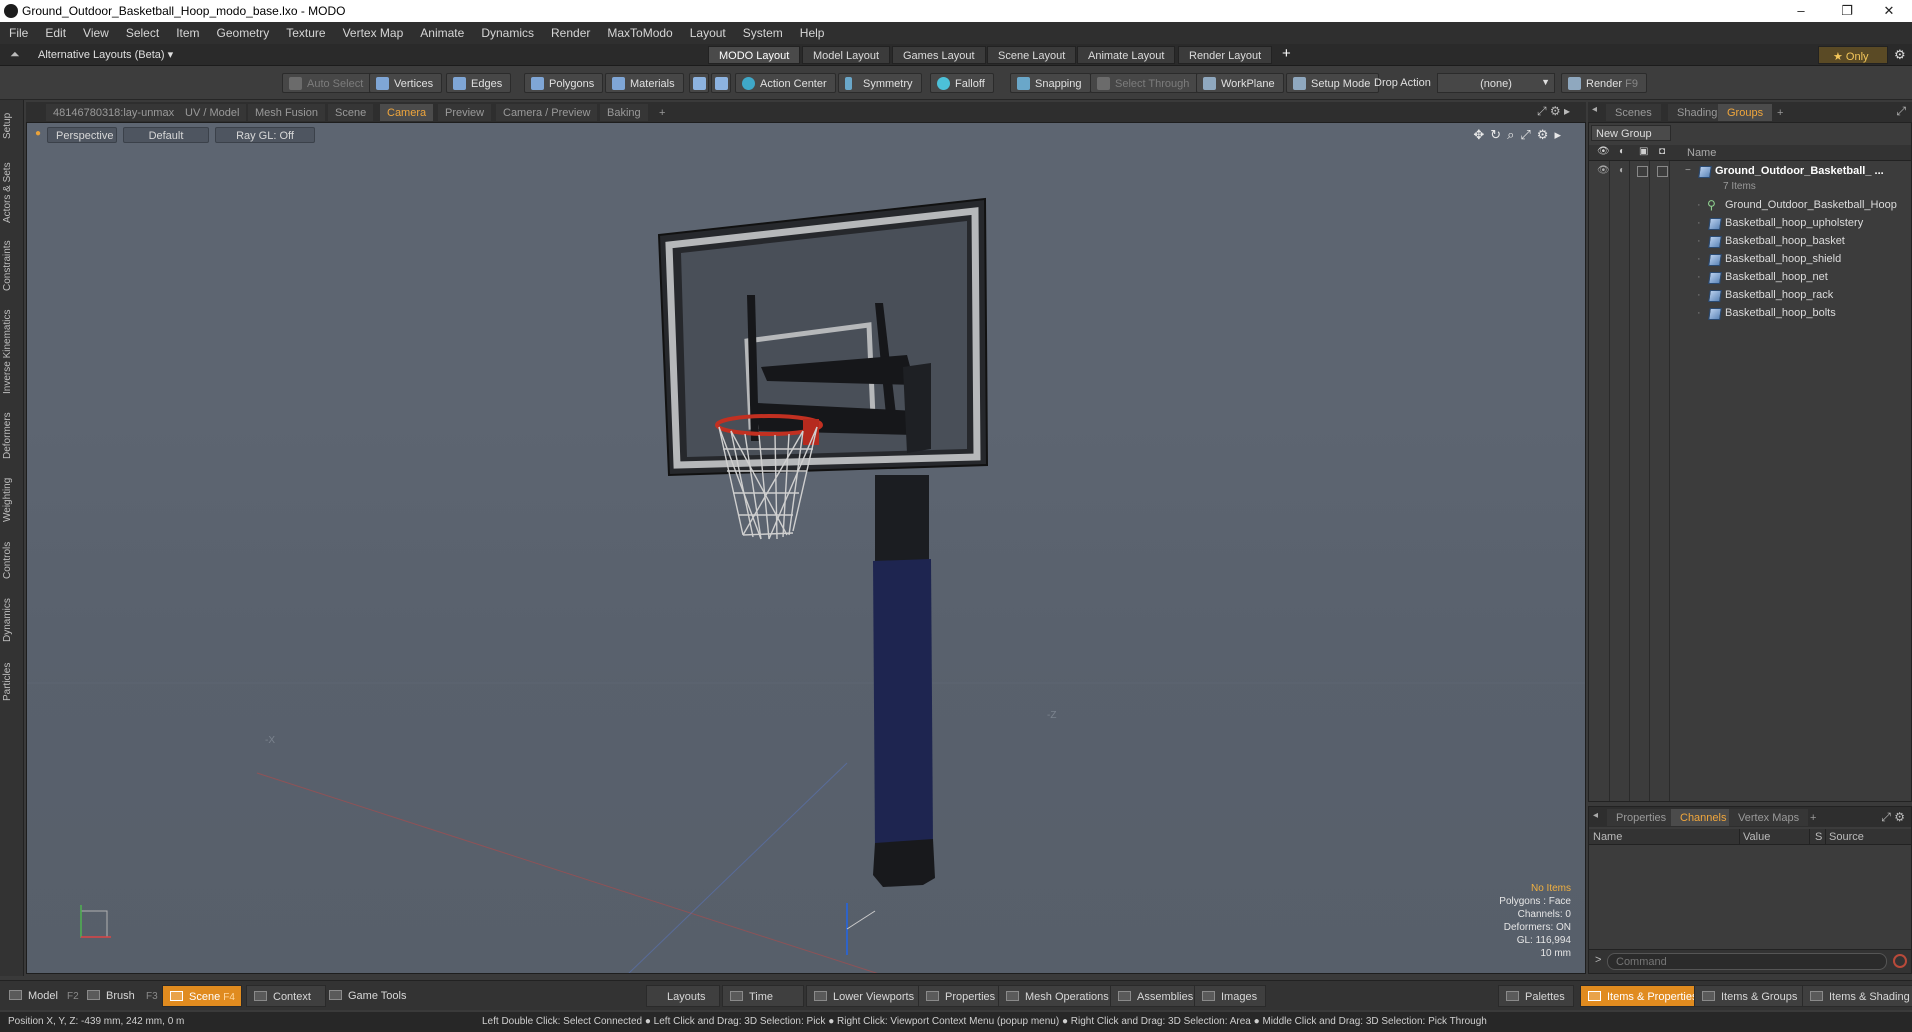 This screenshot has height=1032, width=1912. Describe the element at coordinates (1900, 55) in the screenshot. I see `gear-icon: ⚙` at that location.